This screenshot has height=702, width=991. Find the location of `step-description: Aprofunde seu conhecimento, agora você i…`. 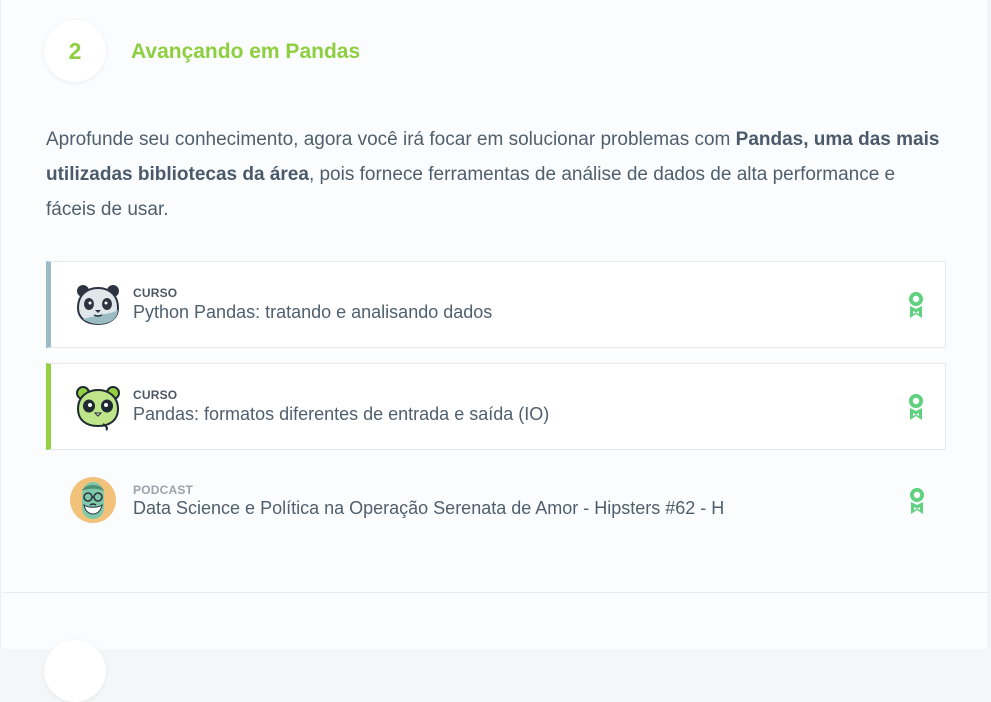

step-description: Aprofunde seu conhecimento, agora você i… is located at coordinates (496, 174).